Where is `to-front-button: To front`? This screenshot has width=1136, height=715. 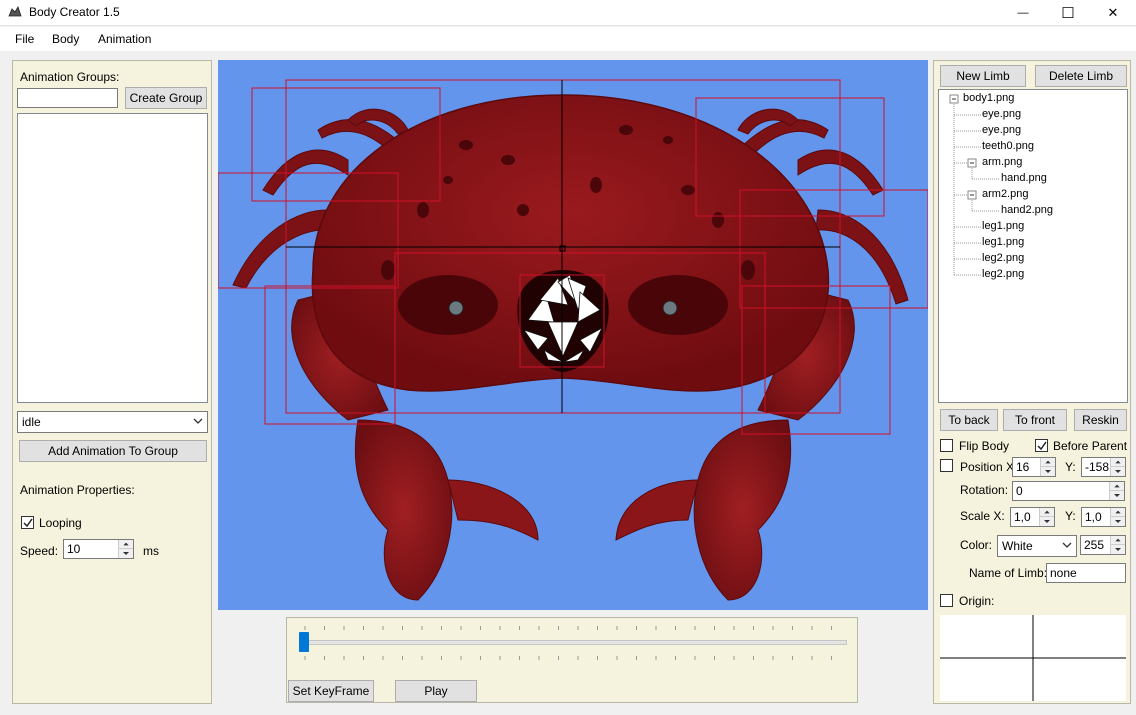
to-front-button: To front is located at coordinates (1035, 420).